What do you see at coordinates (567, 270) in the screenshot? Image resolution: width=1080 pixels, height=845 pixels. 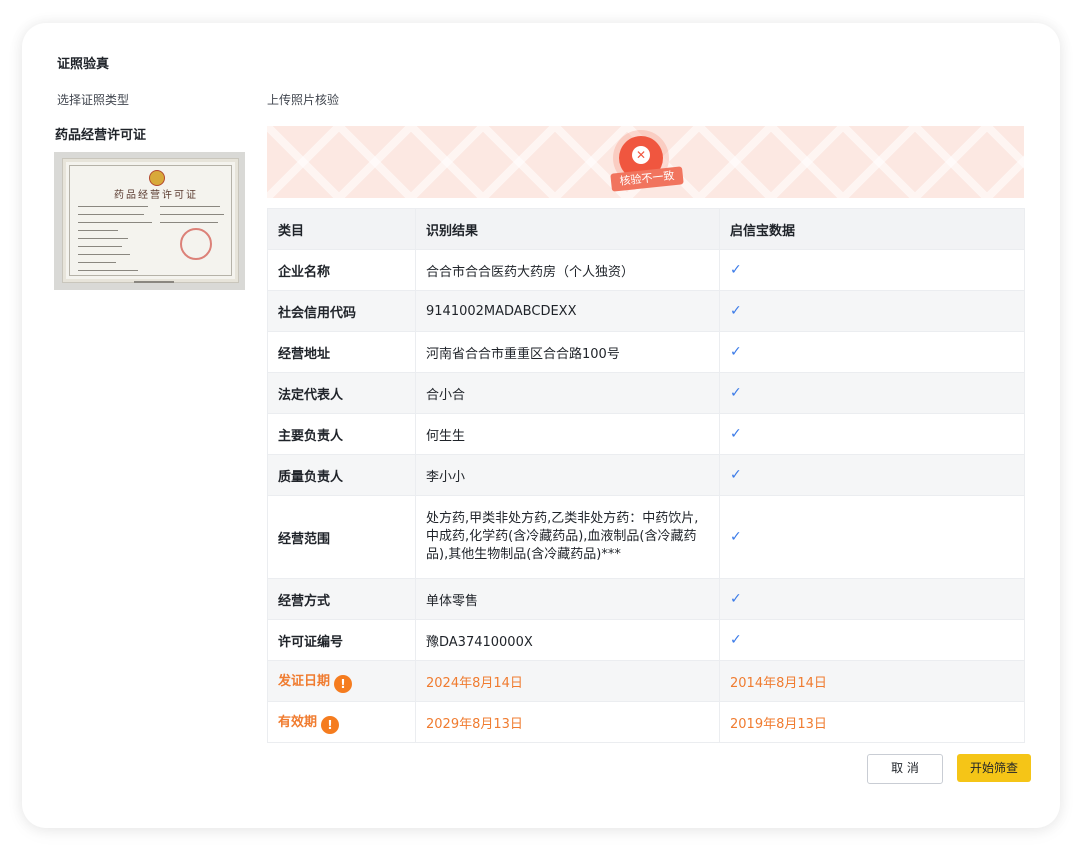 I see `row-result: 合合市合合医药大药房（个人独资）` at bounding box center [567, 270].